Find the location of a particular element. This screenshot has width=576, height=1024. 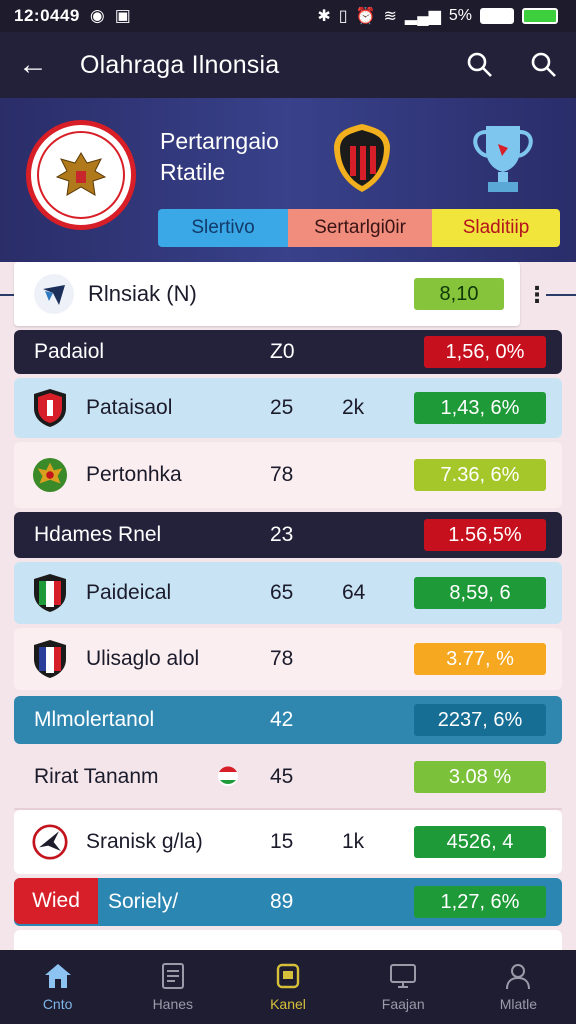

nav-label: Faajan is located at coordinates (403, 1004).